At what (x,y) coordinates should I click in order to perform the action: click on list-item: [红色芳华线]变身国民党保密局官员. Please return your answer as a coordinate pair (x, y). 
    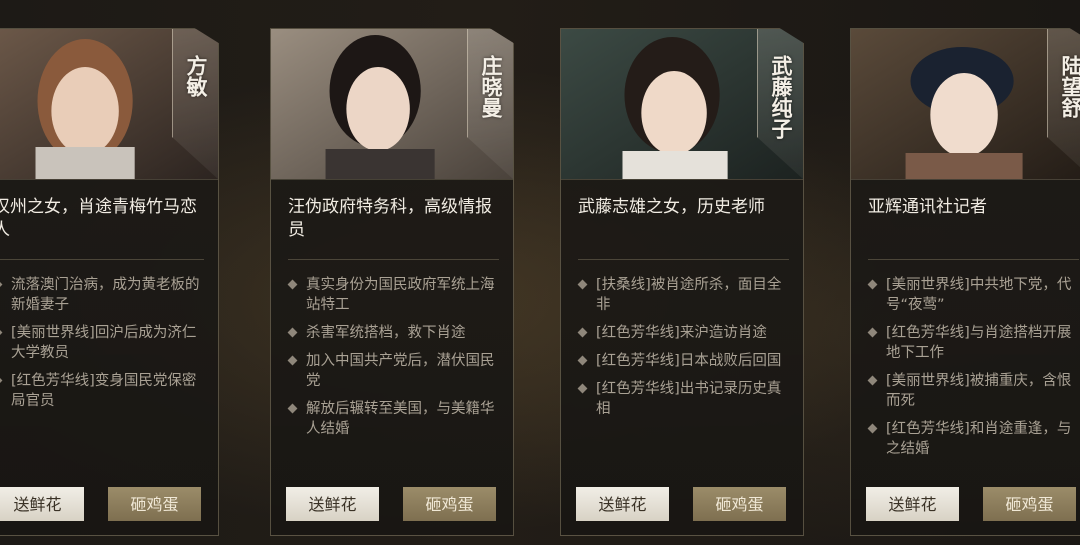
    Looking at the image, I should click on (104, 391).